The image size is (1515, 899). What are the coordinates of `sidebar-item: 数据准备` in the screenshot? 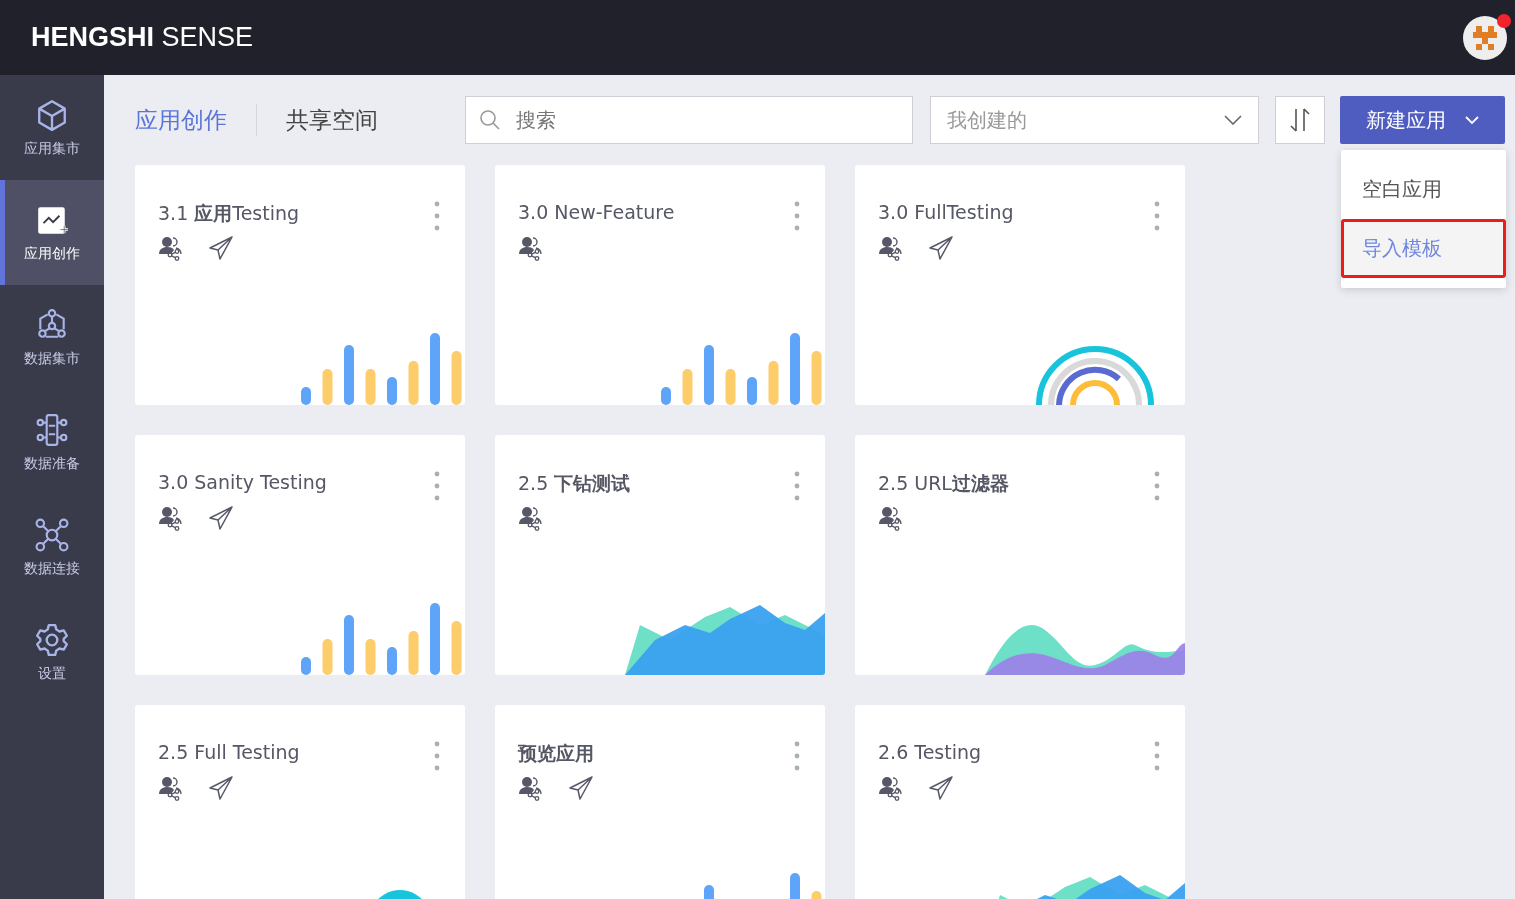 It's located at (52, 442).